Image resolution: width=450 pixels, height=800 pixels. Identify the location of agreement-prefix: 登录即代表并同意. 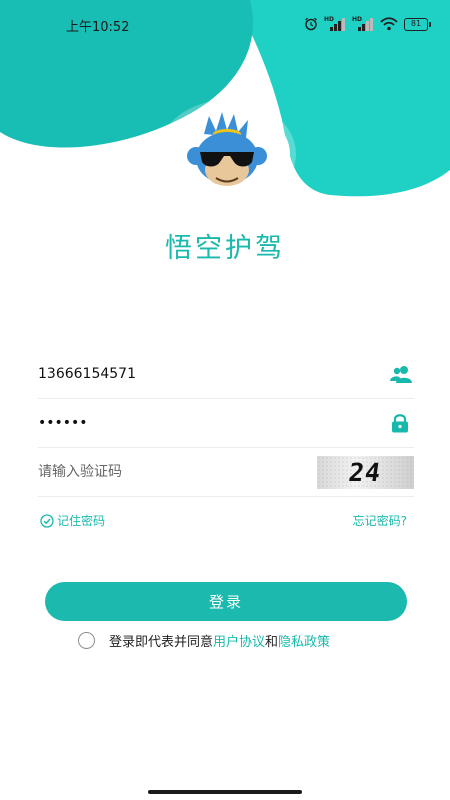
(161, 642).